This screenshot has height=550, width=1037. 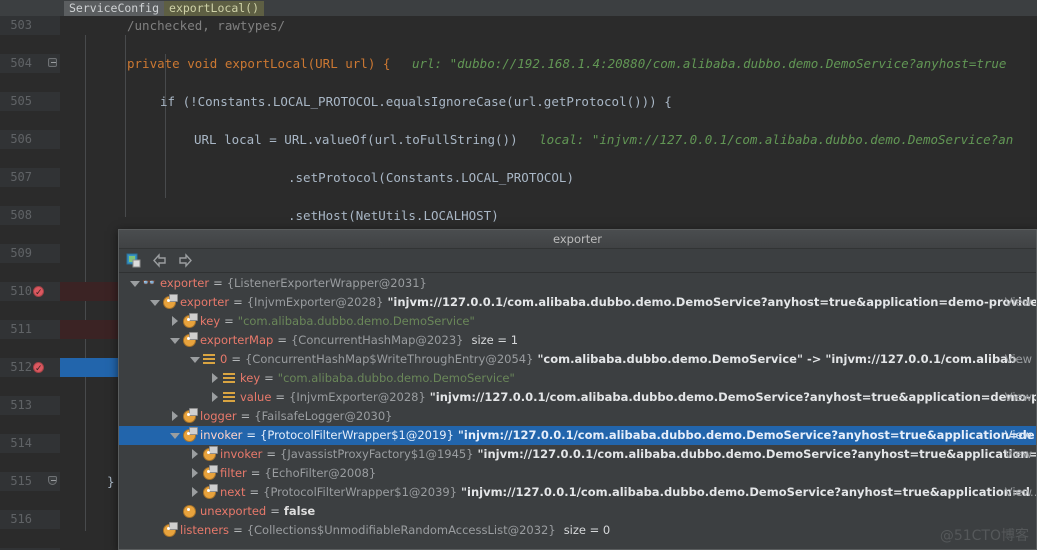 What do you see at coordinates (357, 435) in the screenshot?
I see `var-type: {ProtocolFilterWrapper$1@2019}` at bounding box center [357, 435].